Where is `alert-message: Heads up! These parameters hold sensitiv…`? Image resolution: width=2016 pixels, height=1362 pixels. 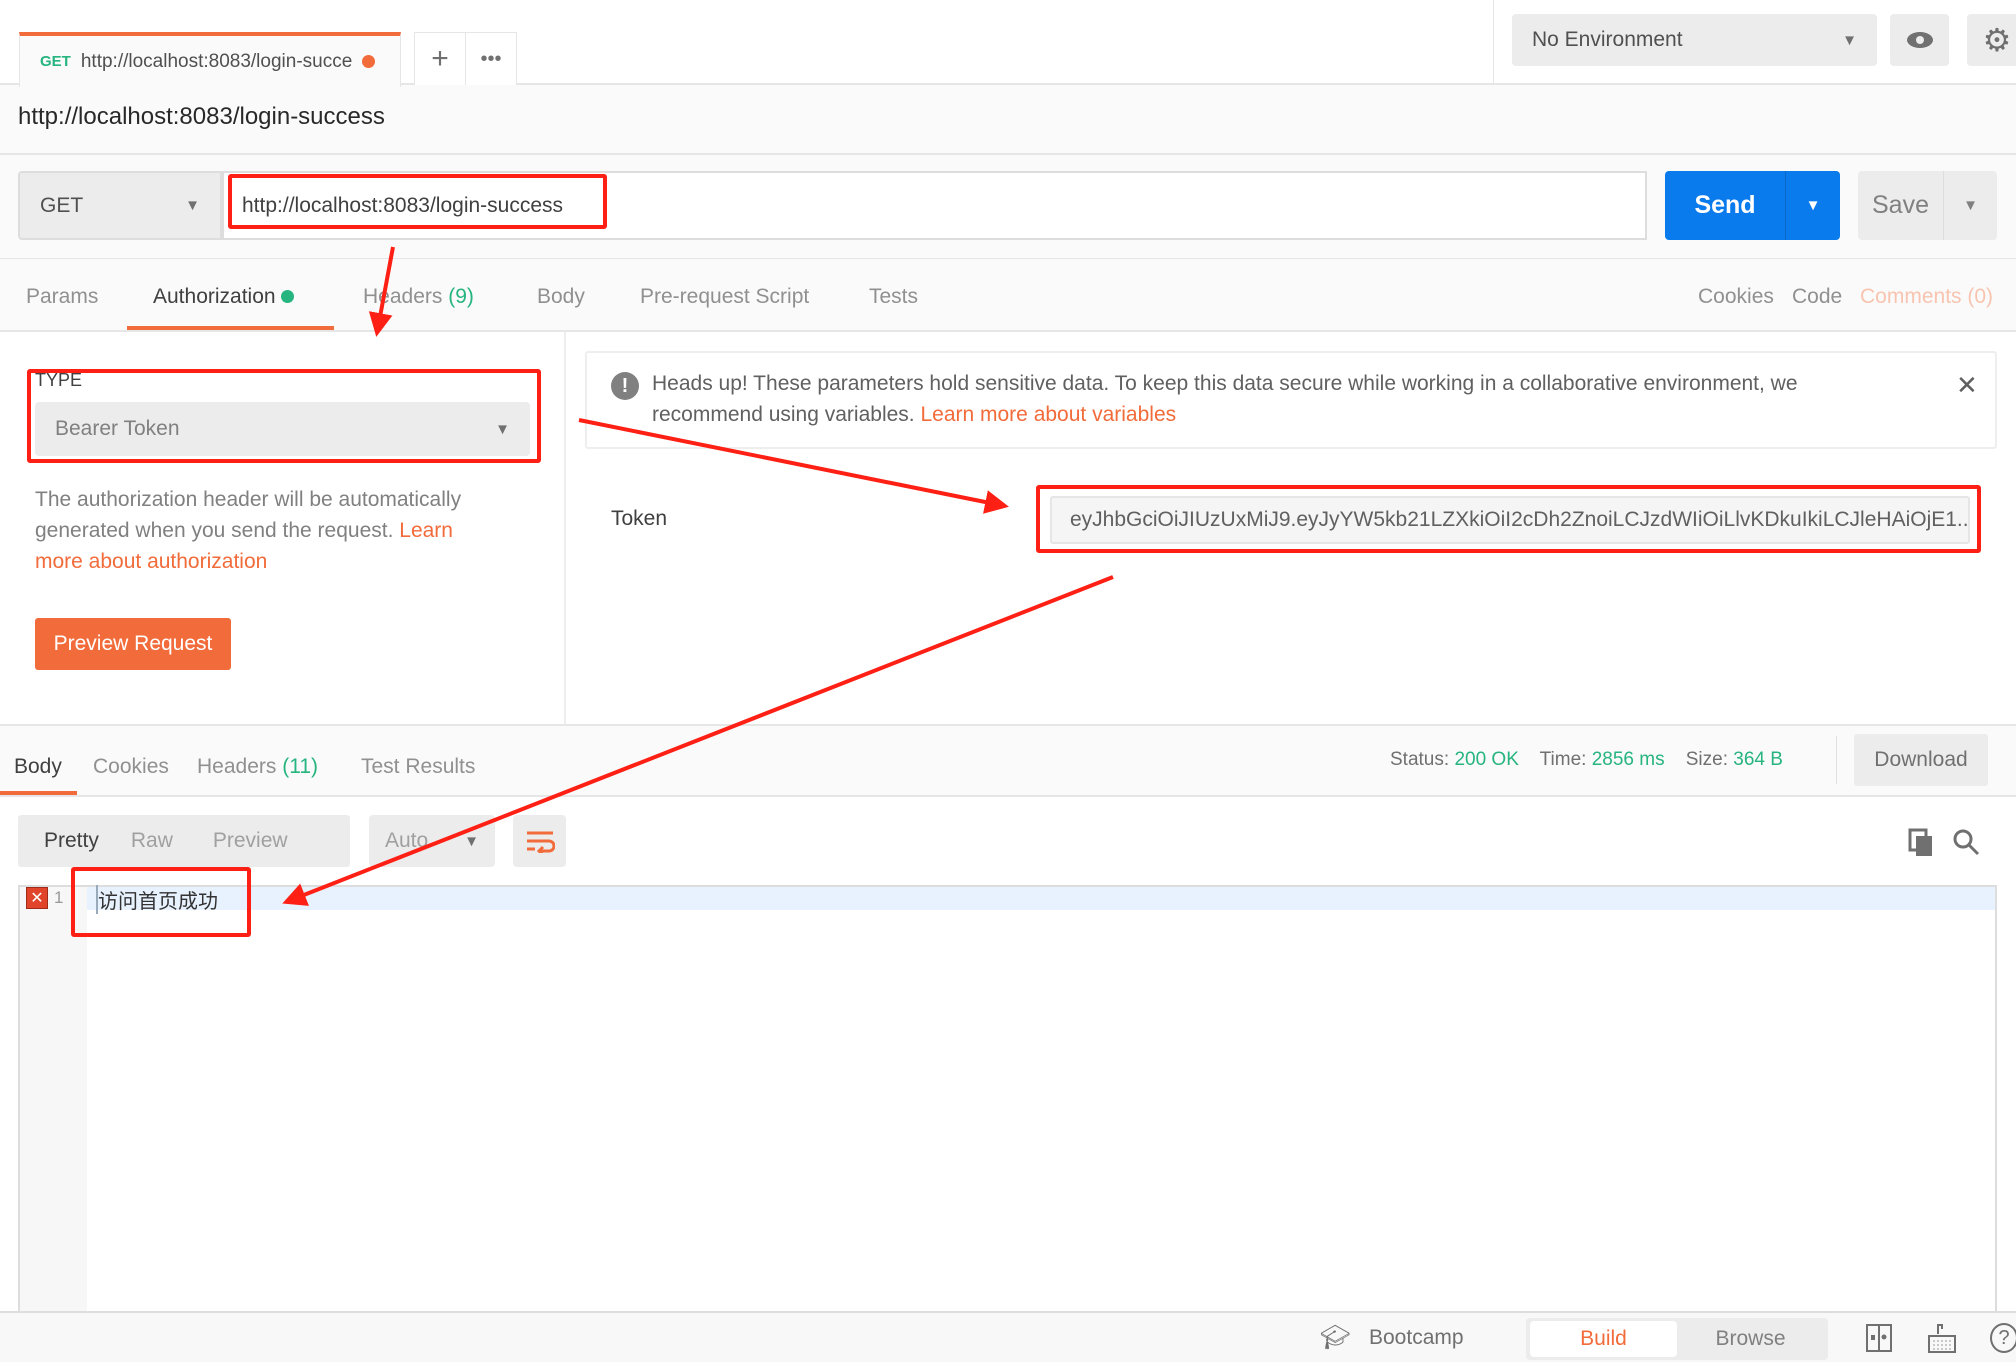
alert-message: Heads up! These parameters hold sensitiv… is located at coordinates (1225, 399).